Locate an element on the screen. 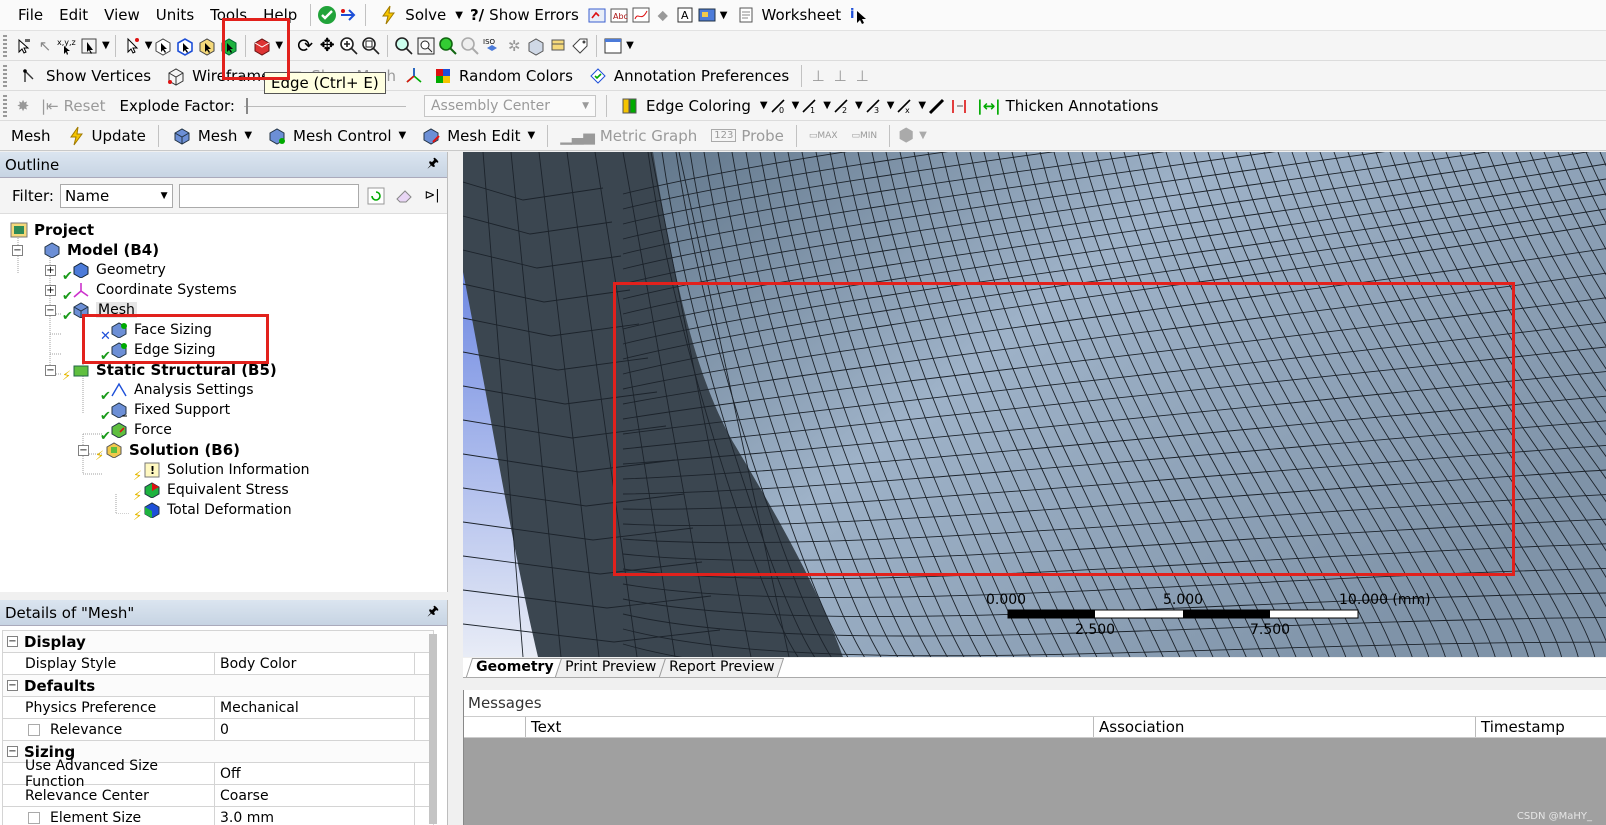 The image size is (1606, 825). update-button: Update is located at coordinates (105, 136).